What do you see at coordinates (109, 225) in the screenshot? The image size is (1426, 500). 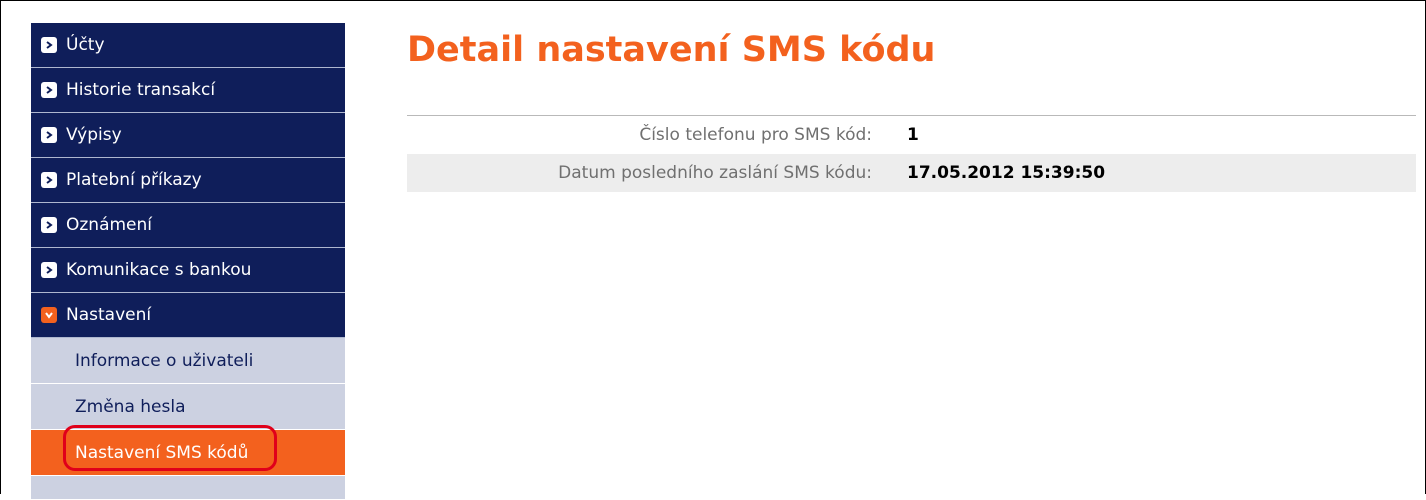 I see `sidebar-item-label: Oznámení` at bounding box center [109, 225].